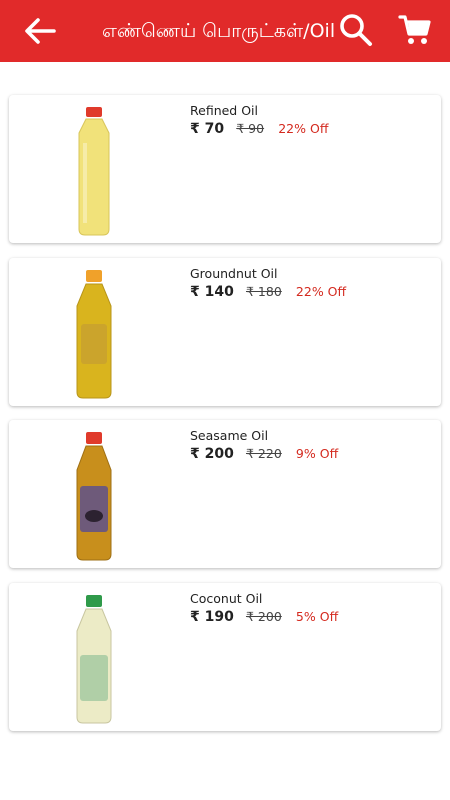  What do you see at coordinates (212, 454) in the screenshot?
I see `product-price: ₹ 200` at bounding box center [212, 454].